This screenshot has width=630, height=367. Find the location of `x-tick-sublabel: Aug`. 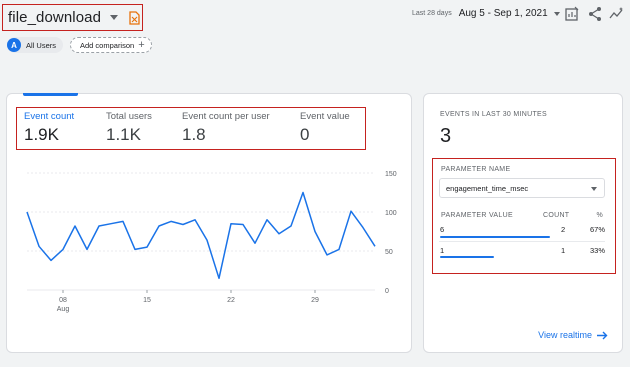

x-tick-sublabel: Aug is located at coordinates (63, 309).